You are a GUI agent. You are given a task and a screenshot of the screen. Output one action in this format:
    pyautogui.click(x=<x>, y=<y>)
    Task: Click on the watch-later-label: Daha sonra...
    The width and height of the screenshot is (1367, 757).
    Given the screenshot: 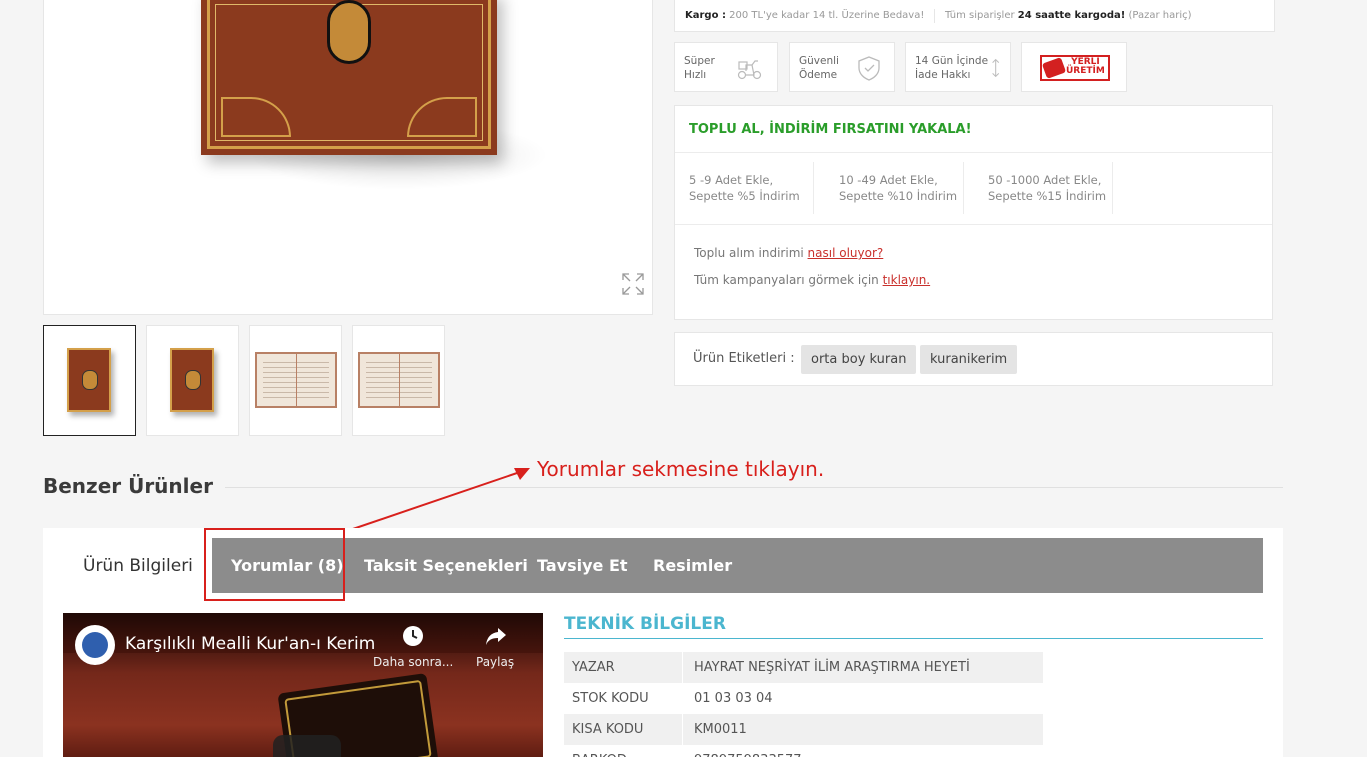 What is the action you would take?
    pyautogui.click(x=413, y=662)
    